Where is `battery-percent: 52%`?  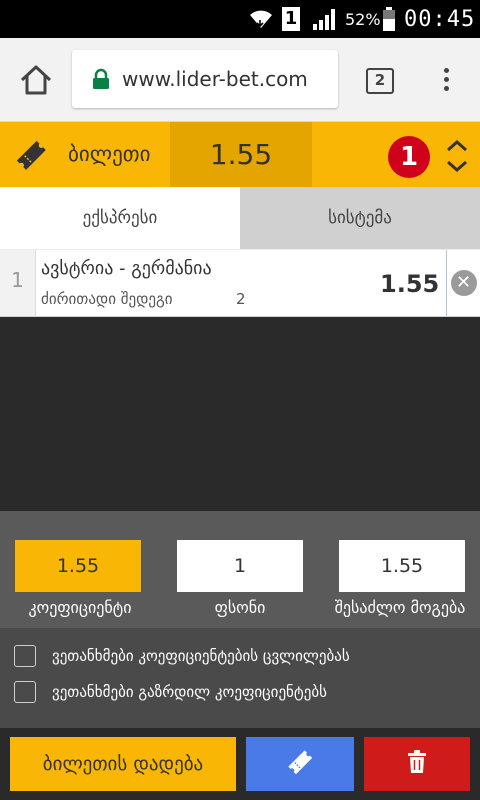
battery-percent: 52% is located at coordinates (363, 19).